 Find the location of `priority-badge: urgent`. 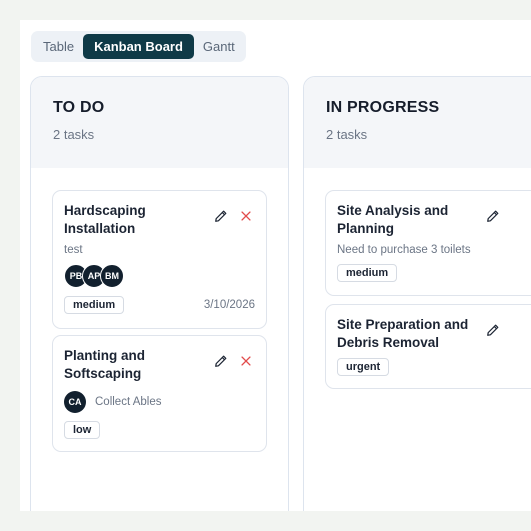

priority-badge: urgent is located at coordinates (363, 367).